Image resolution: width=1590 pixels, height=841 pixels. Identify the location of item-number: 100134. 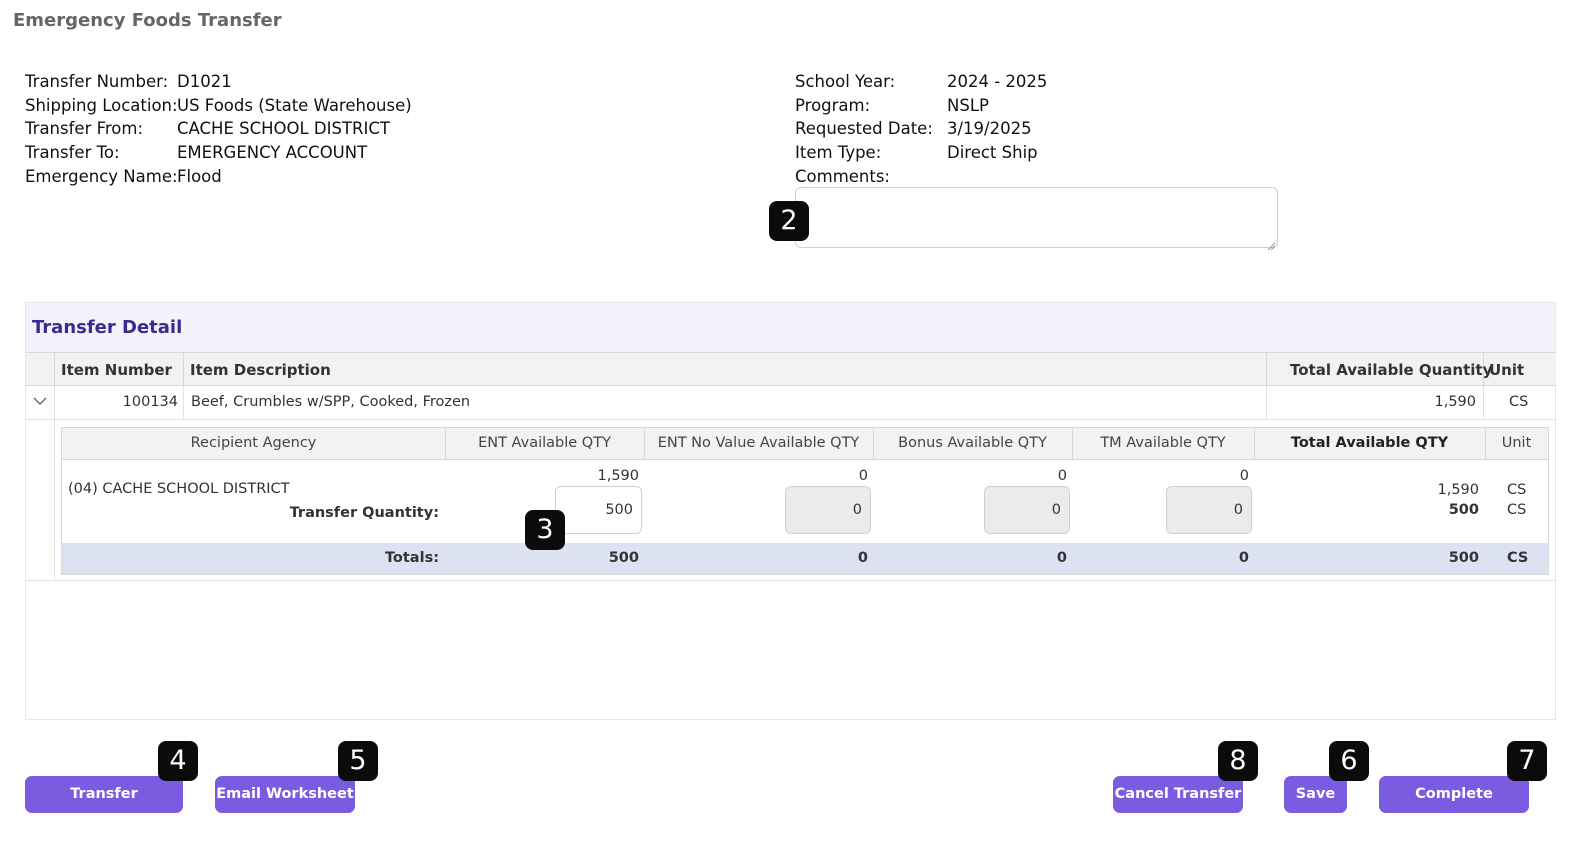
(150, 402).